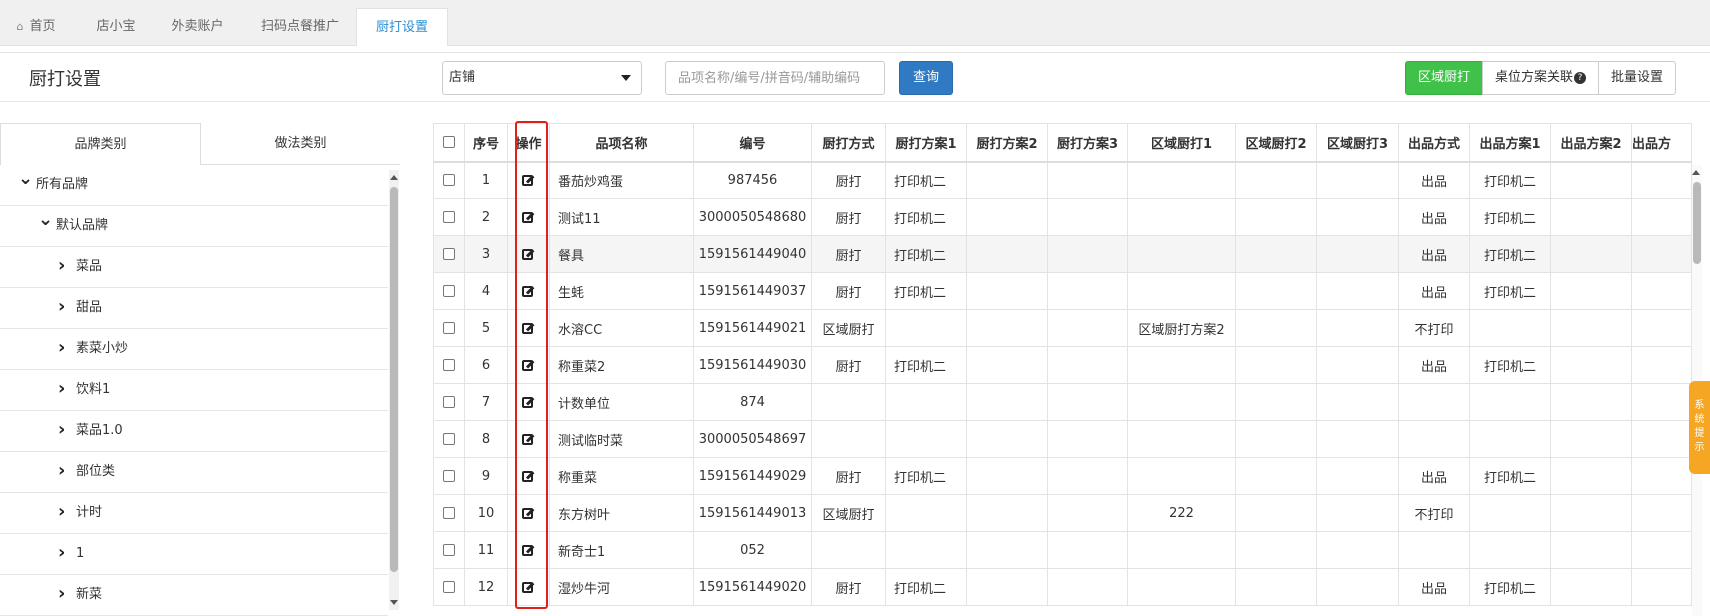 The width and height of the screenshot is (1710, 616). I want to click on column-header: 出品方, so click(1661, 143).